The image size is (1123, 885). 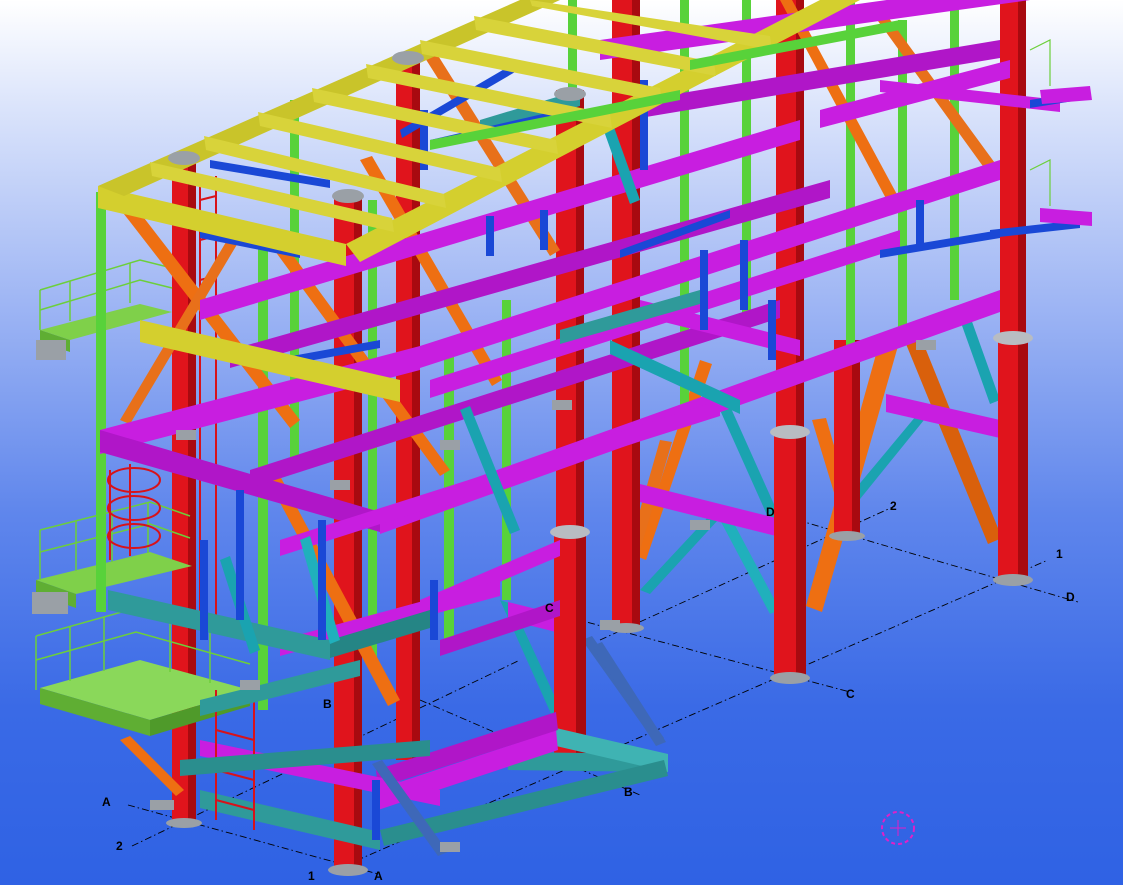 What do you see at coordinates (114, 573) in the screenshot?
I see `platform-deck` at bounding box center [114, 573].